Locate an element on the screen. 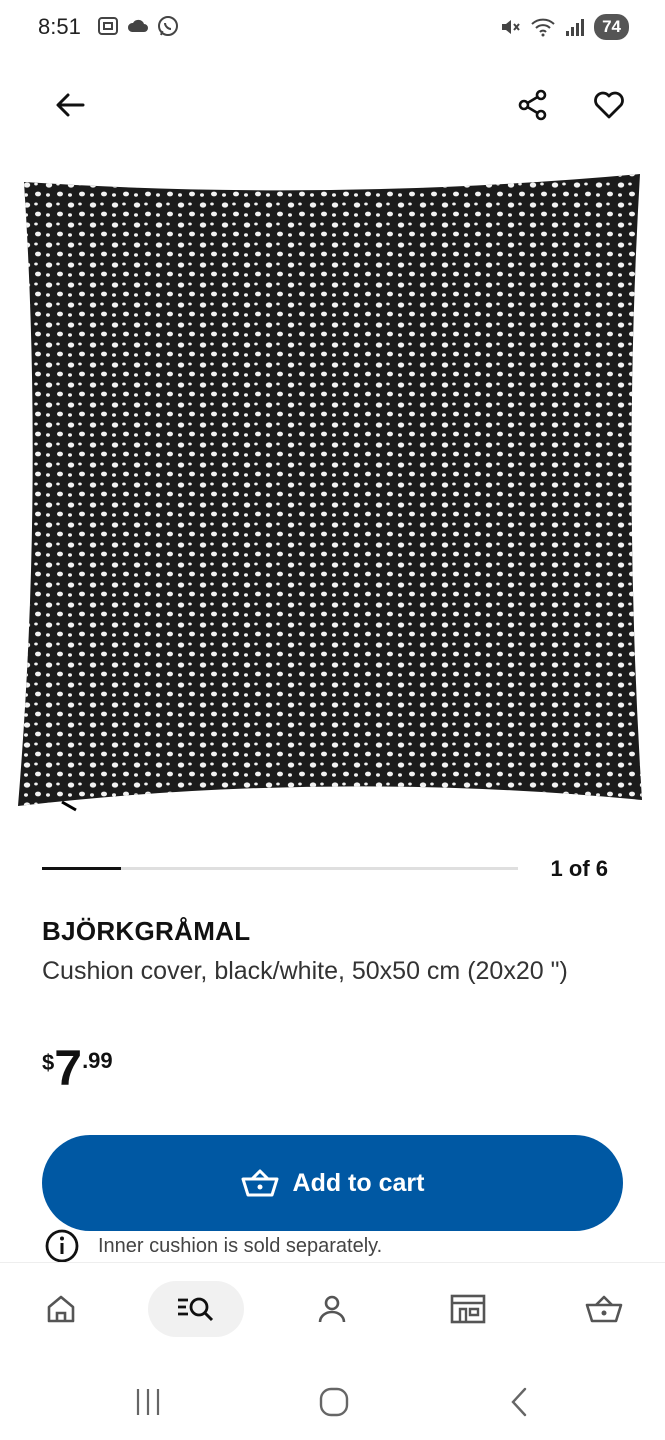  nav-home is located at coordinates (61, 1309).